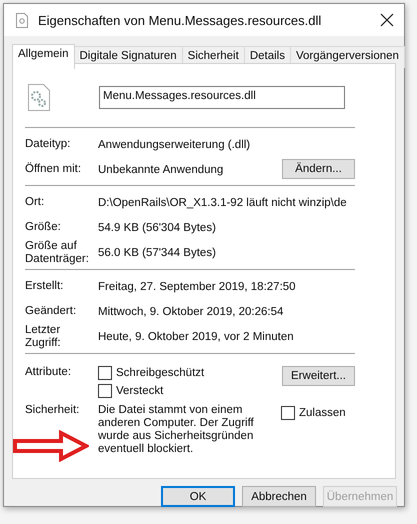 This screenshot has width=417, height=524. What do you see at coordinates (322, 413) in the screenshot?
I see `checkbox-label: Zulassen` at bounding box center [322, 413].